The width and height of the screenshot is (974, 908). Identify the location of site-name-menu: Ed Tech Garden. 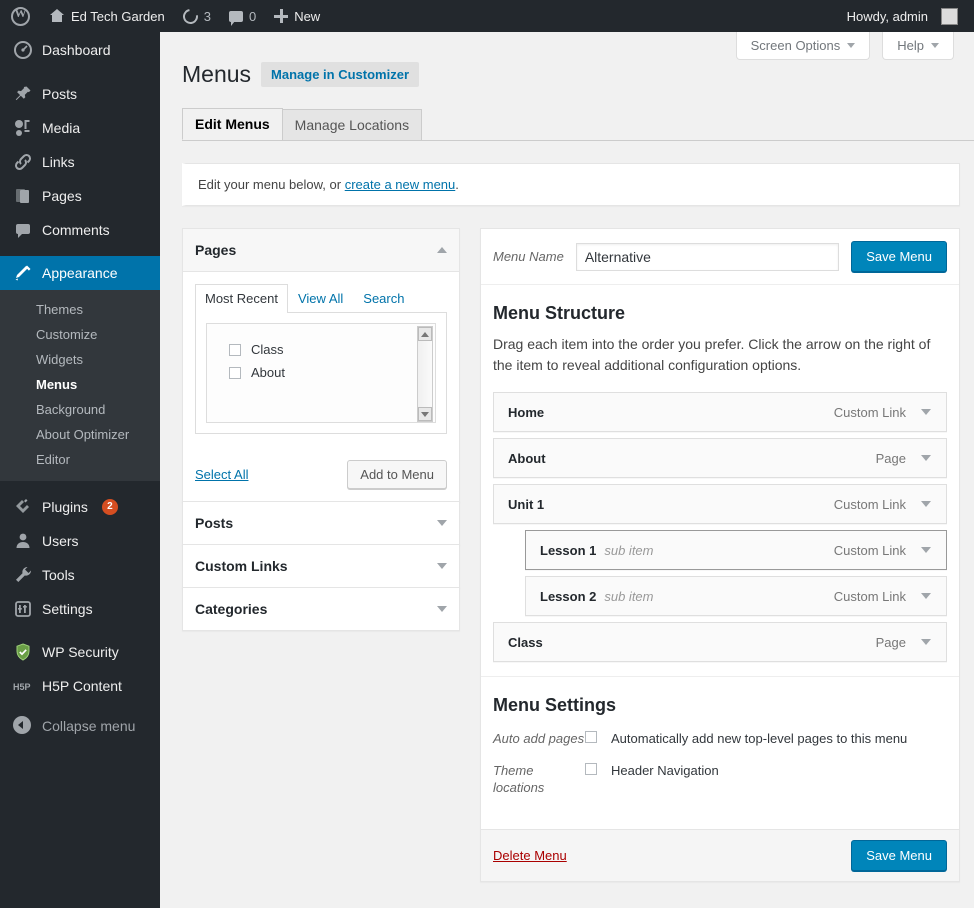
(107, 16).